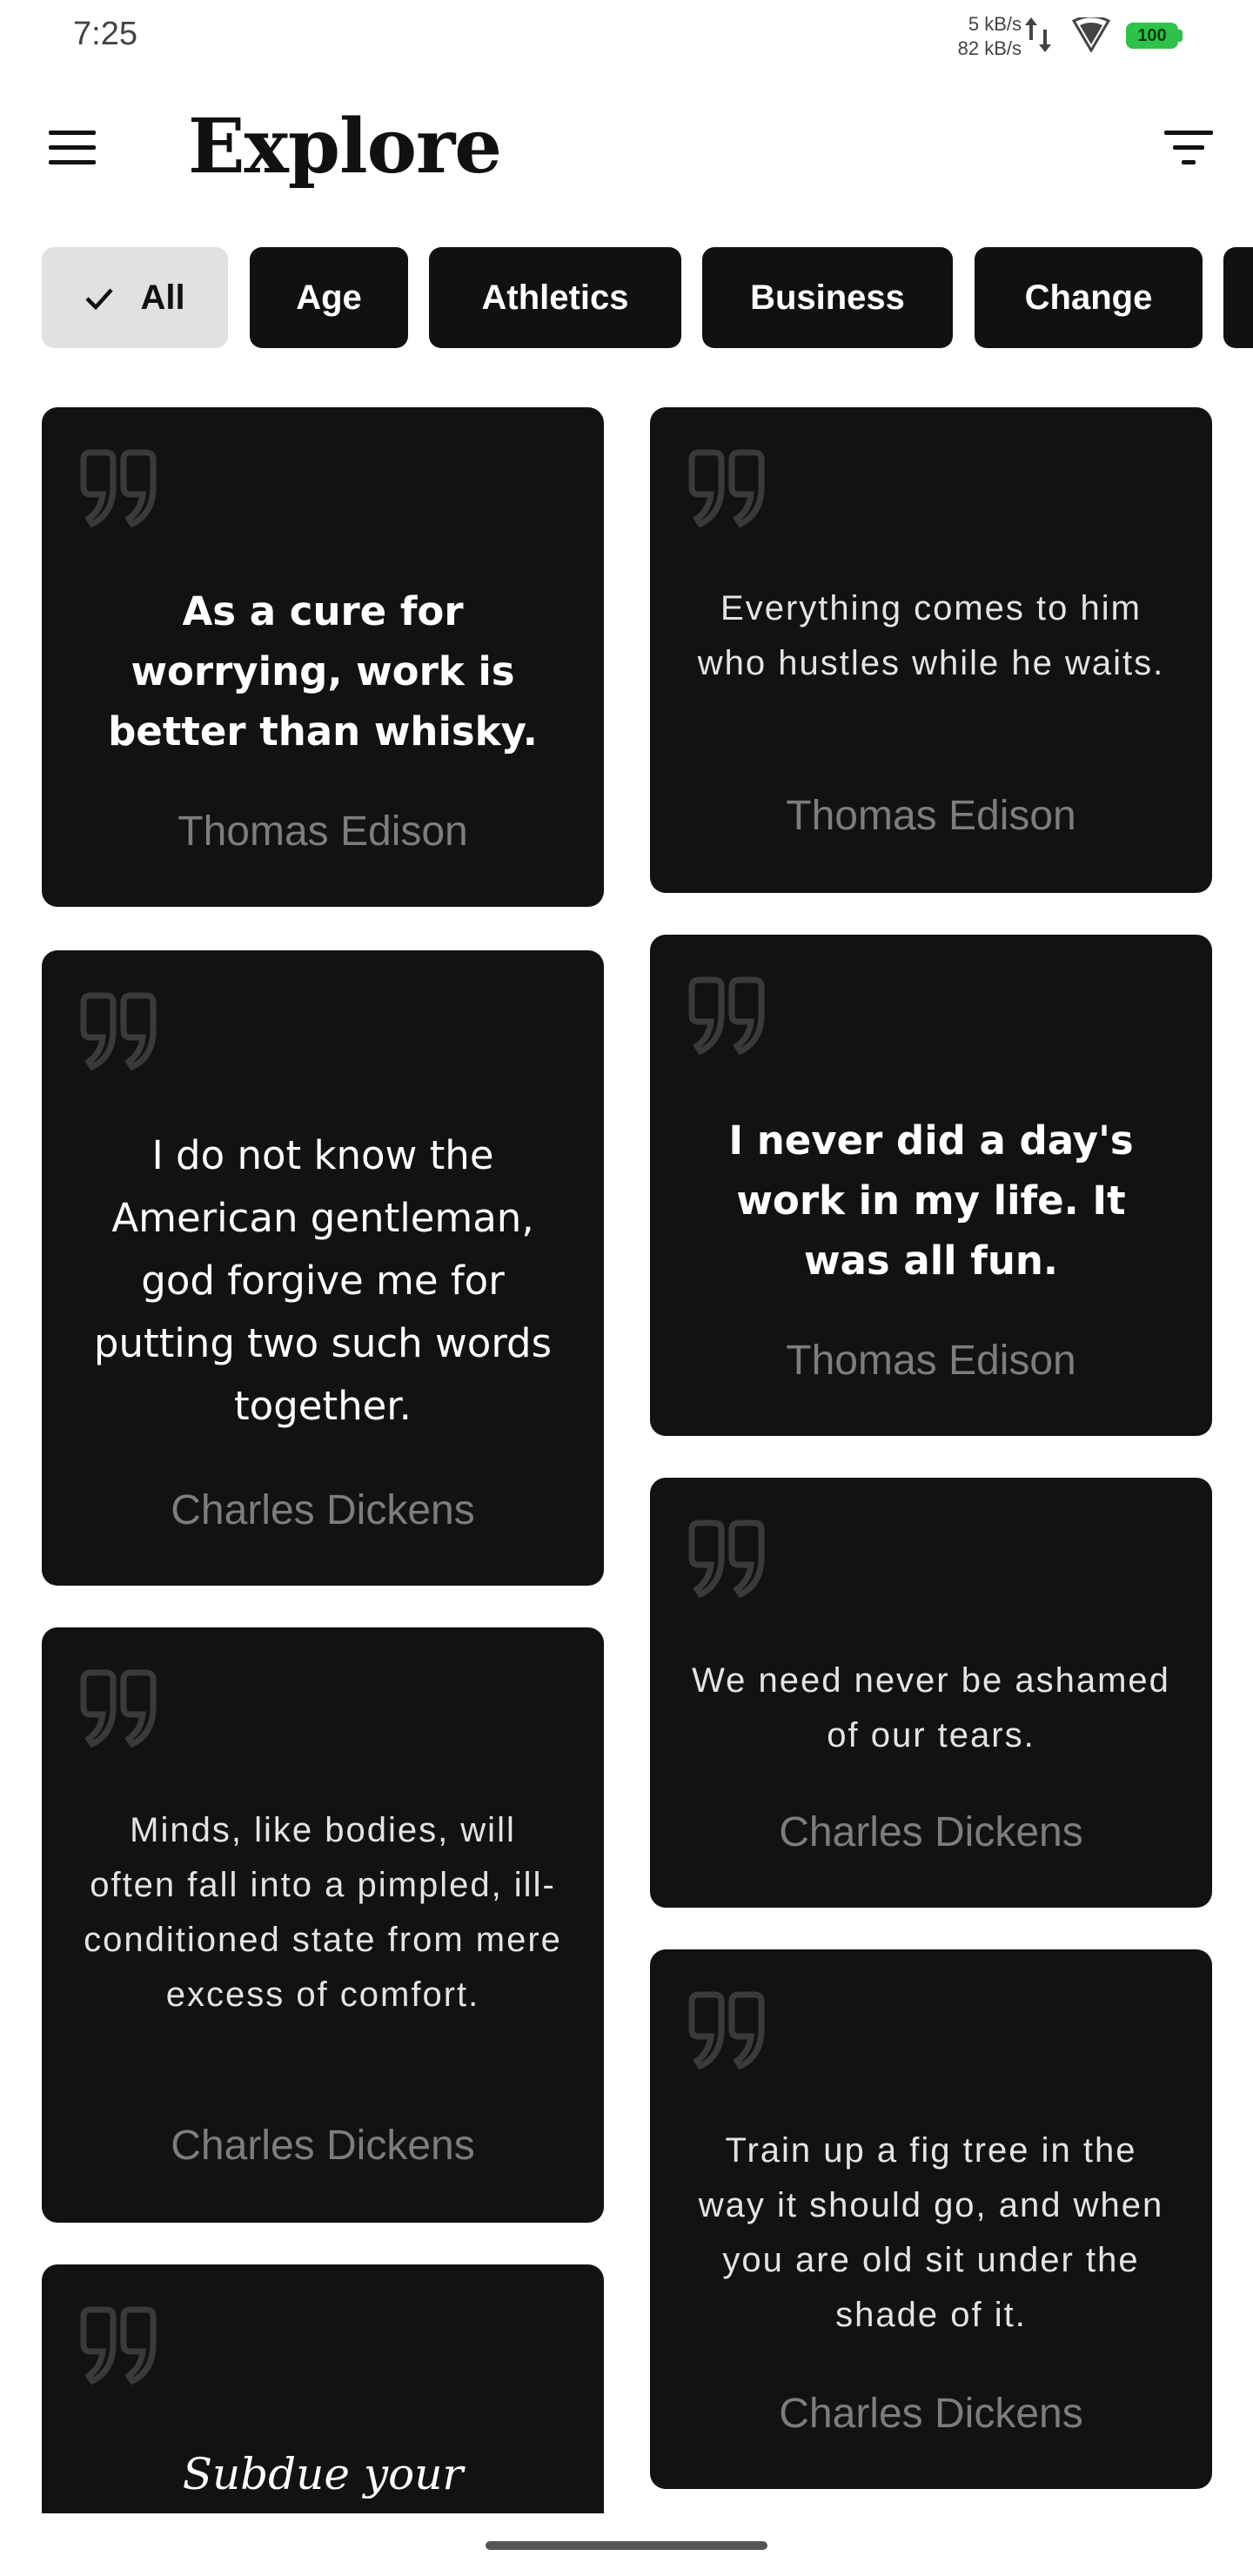  What do you see at coordinates (995, 24) in the screenshot?
I see `upload-speed: 5 kB/s` at bounding box center [995, 24].